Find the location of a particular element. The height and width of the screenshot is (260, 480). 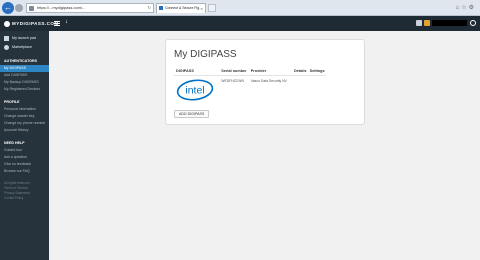

power-icon is located at coordinates (473, 23).